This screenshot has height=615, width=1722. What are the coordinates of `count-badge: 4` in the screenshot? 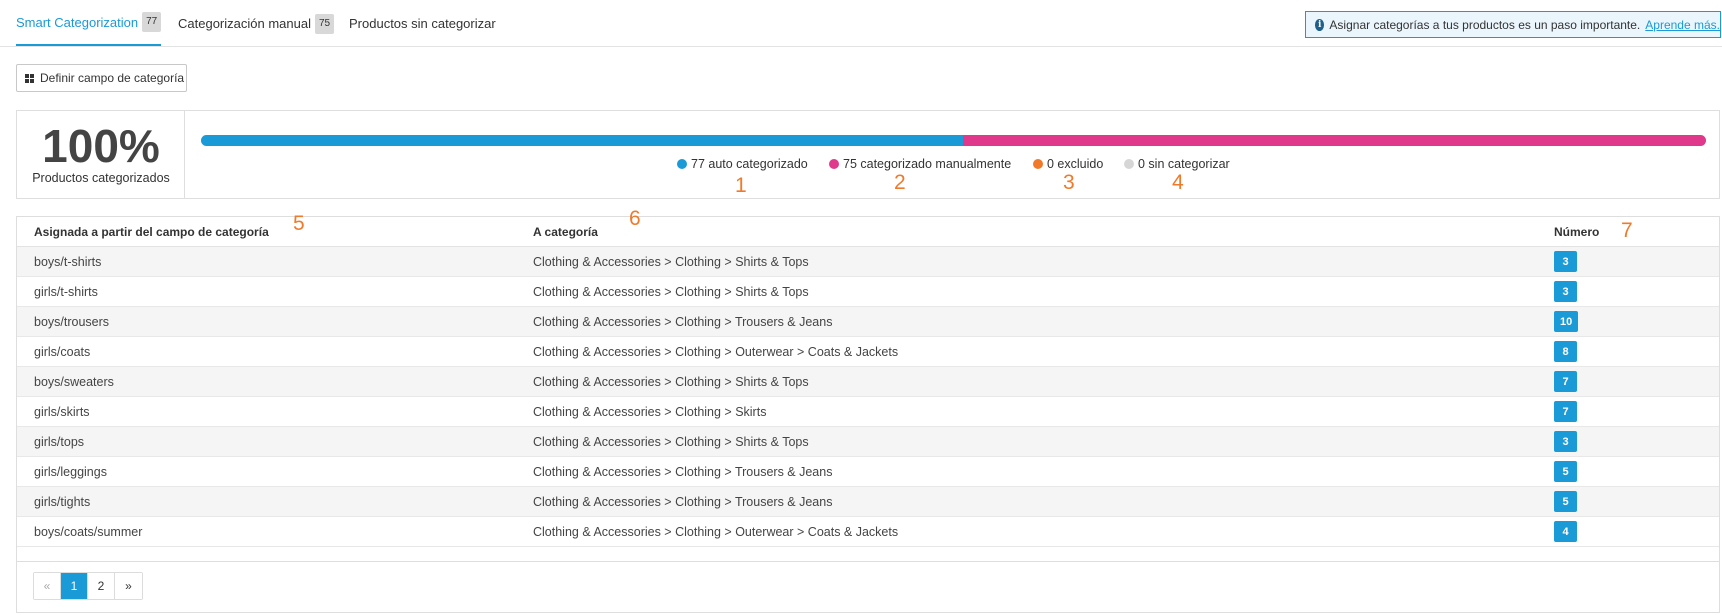 It's located at (1565, 531).